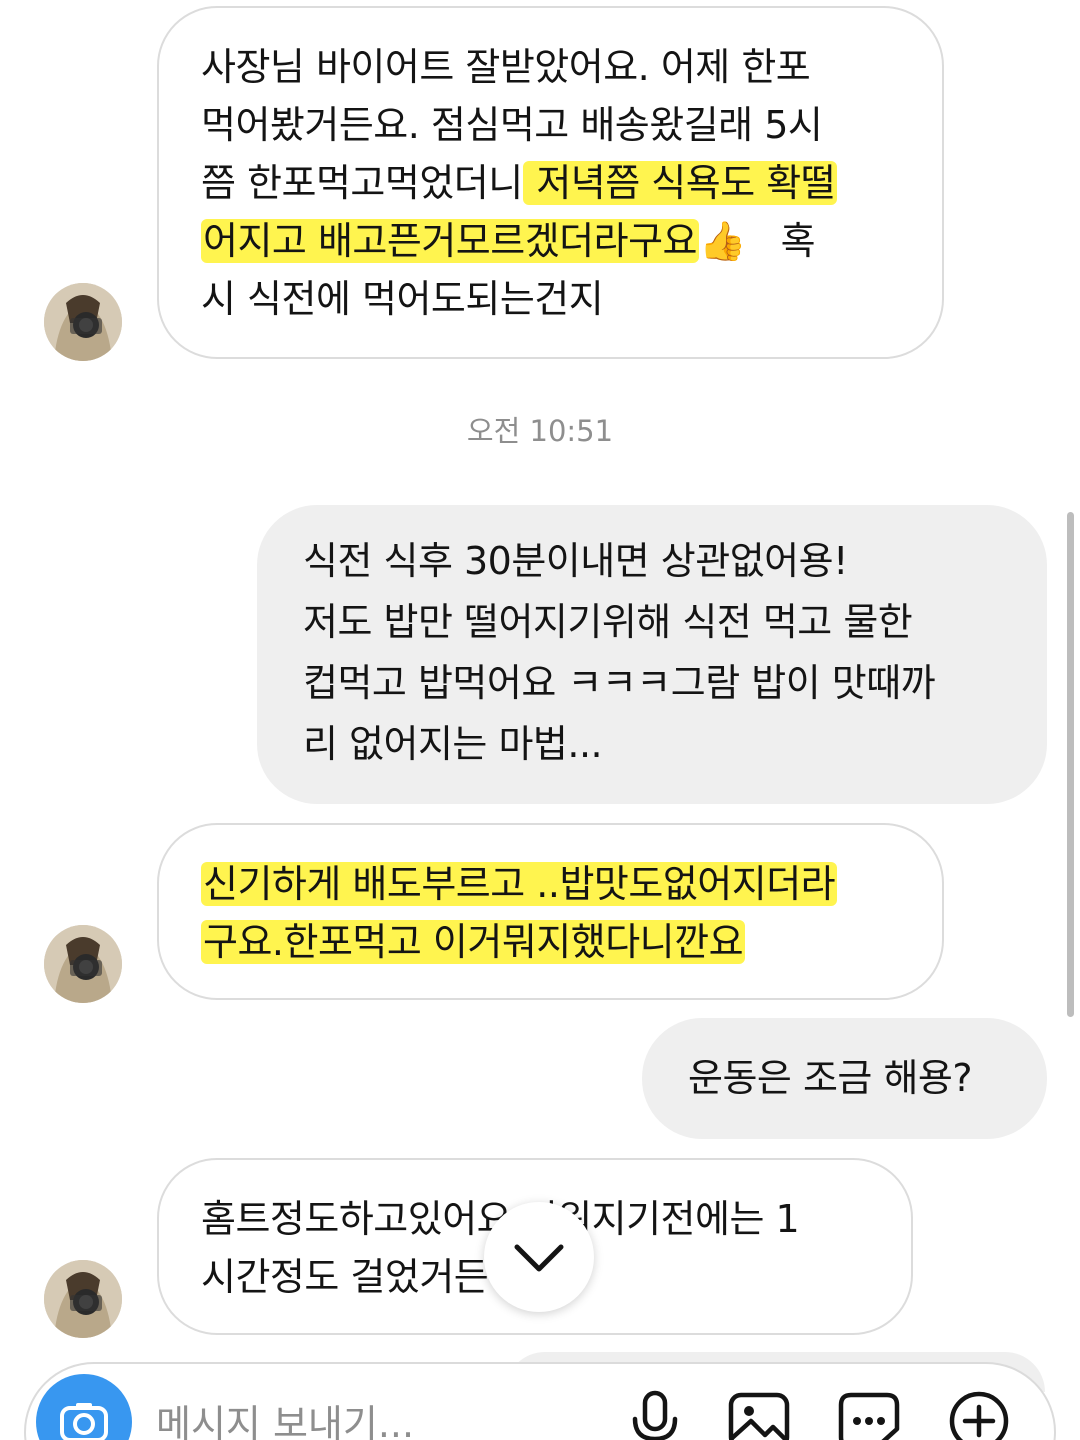 This screenshot has width=1080, height=1440. I want to click on camera-icon, so click(84, 1421).